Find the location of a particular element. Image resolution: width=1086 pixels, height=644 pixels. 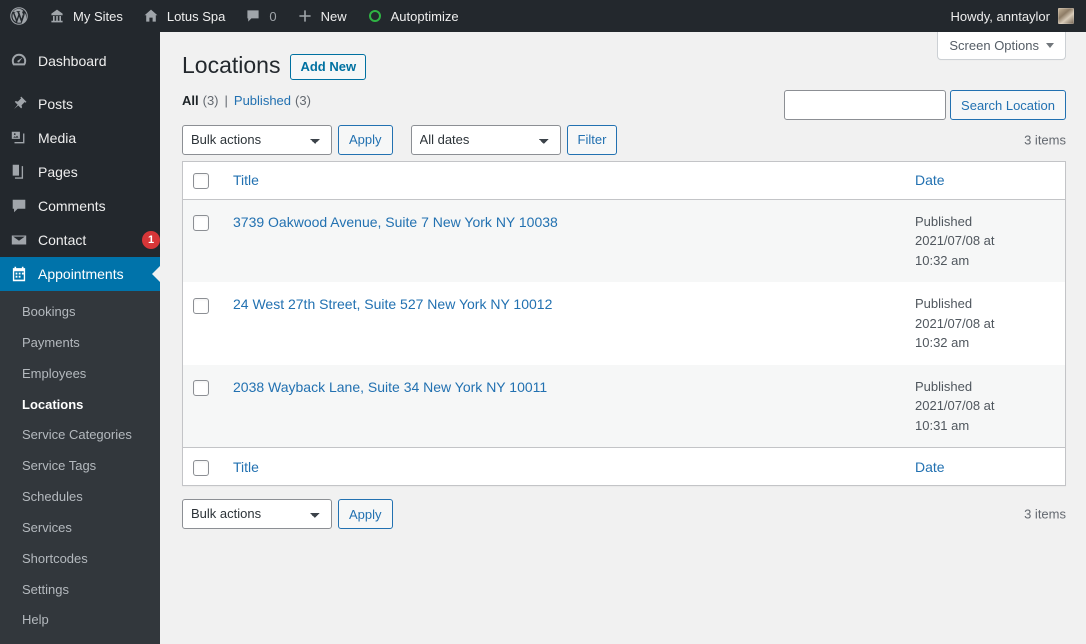

admin-bar-item-autoptimize: Autoptimize is located at coordinates (412, 16).